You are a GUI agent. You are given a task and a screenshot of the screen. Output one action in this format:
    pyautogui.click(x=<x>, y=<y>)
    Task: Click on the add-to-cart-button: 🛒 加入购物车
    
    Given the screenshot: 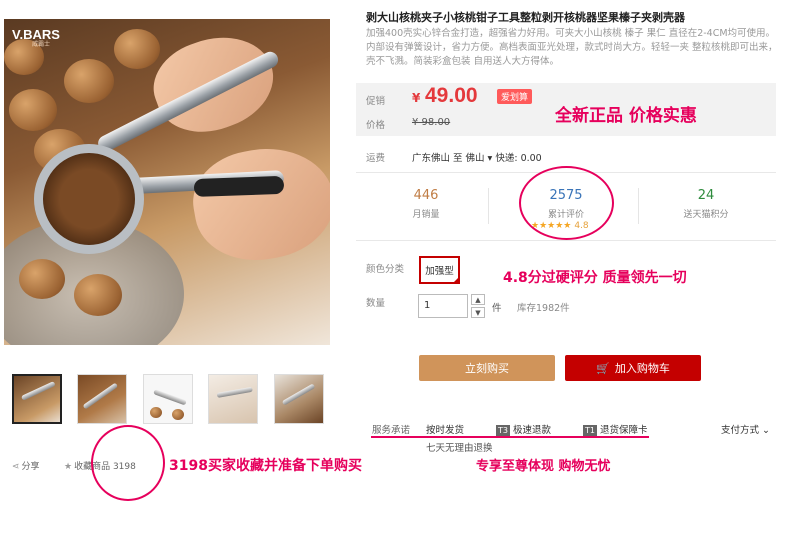 What is the action you would take?
    pyautogui.click(x=633, y=368)
    